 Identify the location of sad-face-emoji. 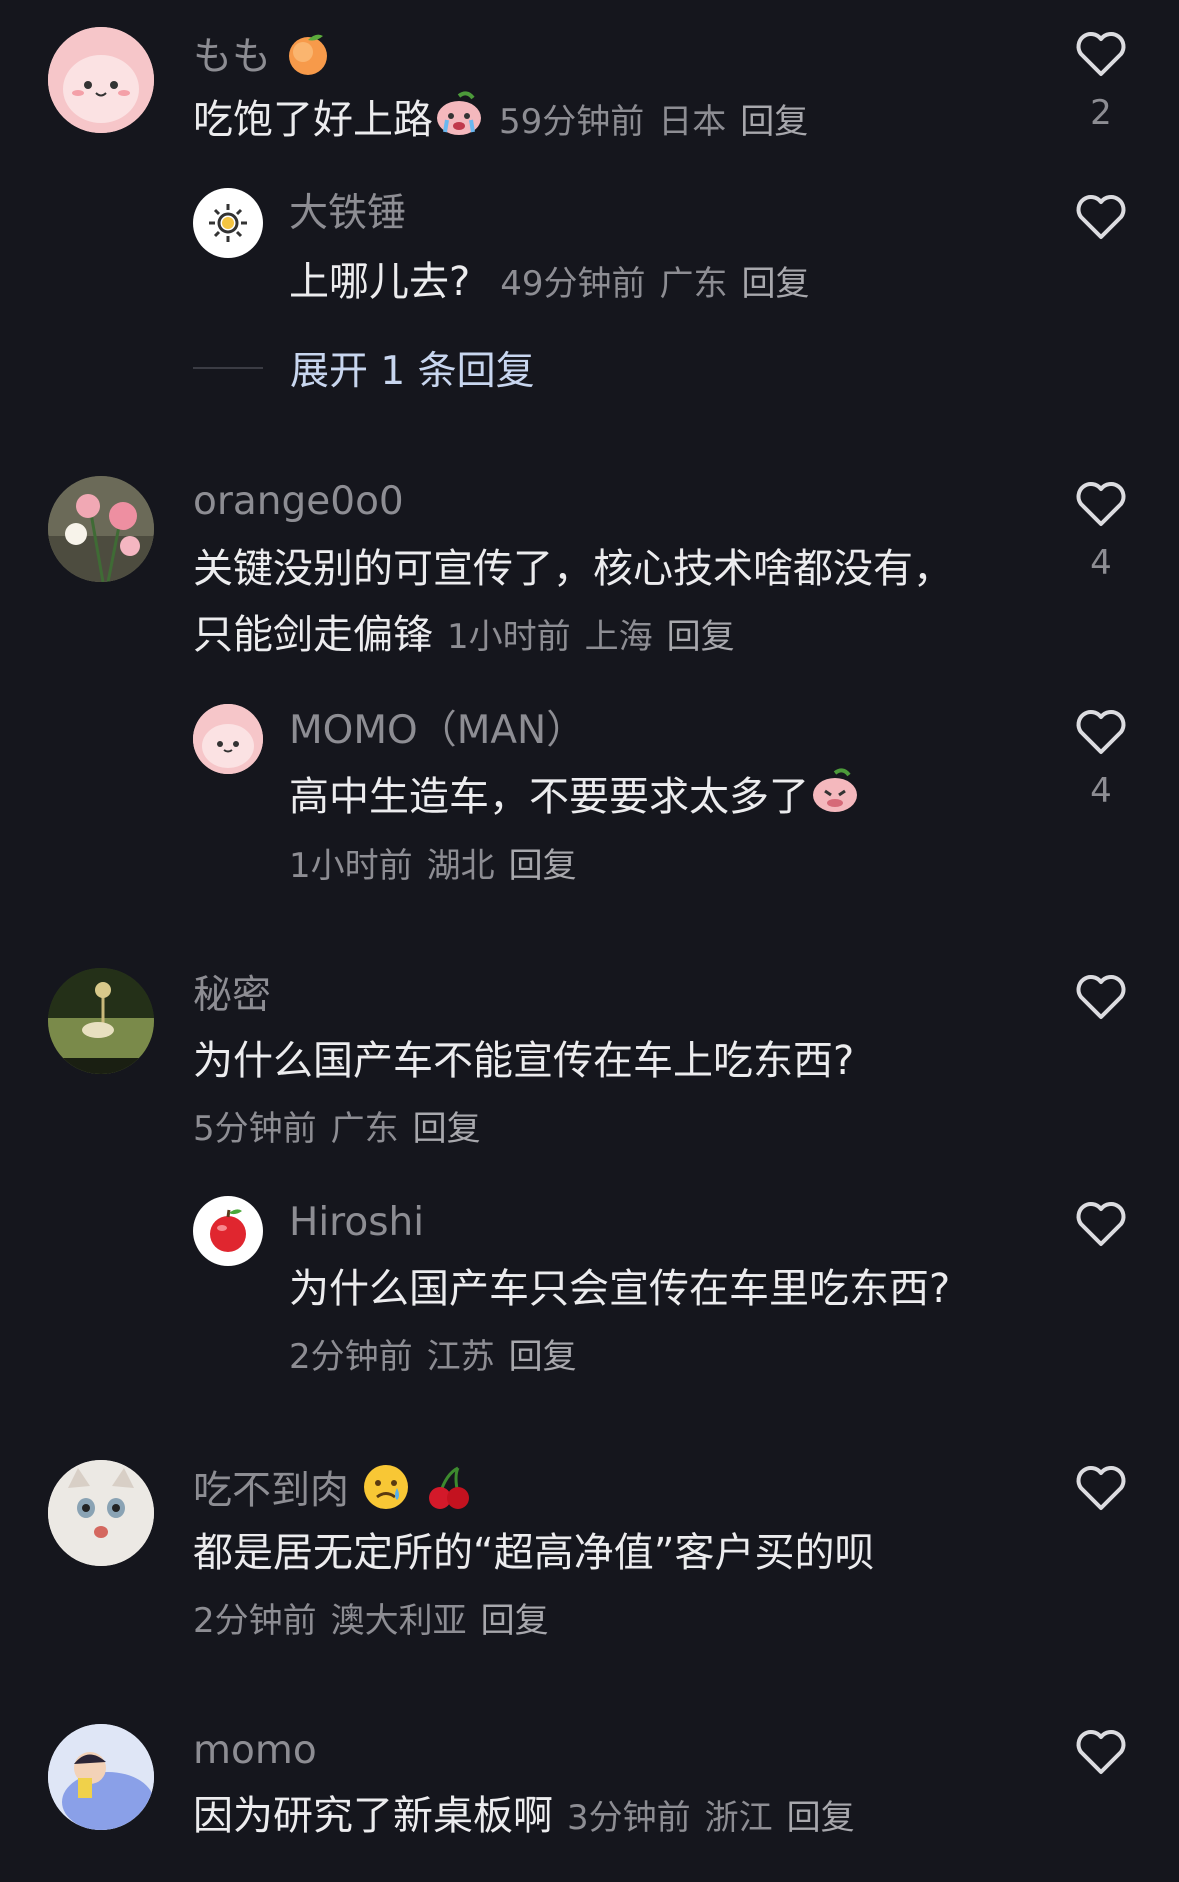
(386, 1493).